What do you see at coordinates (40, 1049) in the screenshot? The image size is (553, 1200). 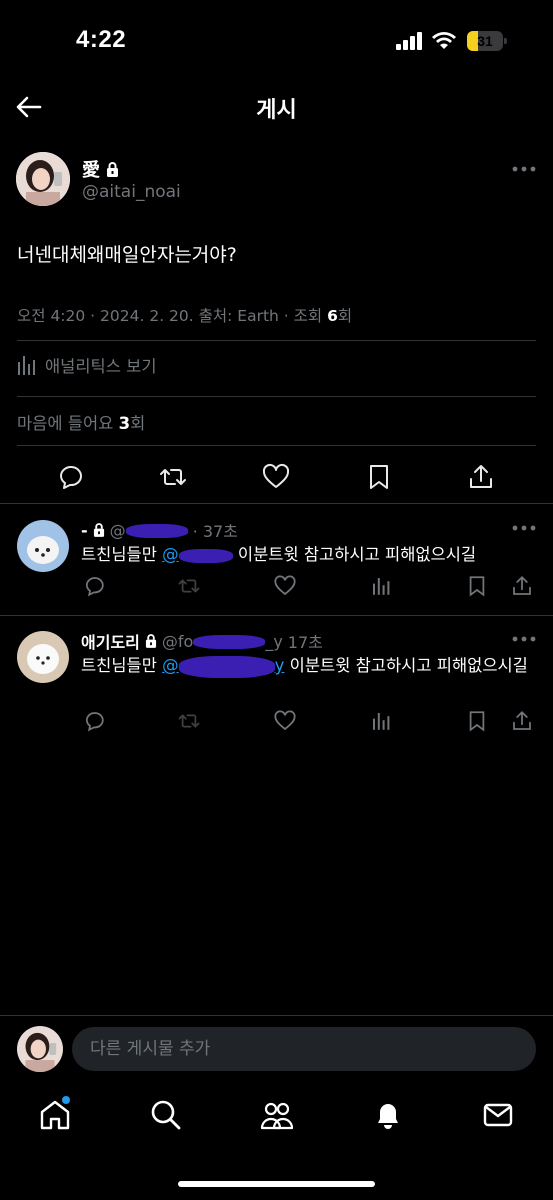 I see `my-avatar` at bounding box center [40, 1049].